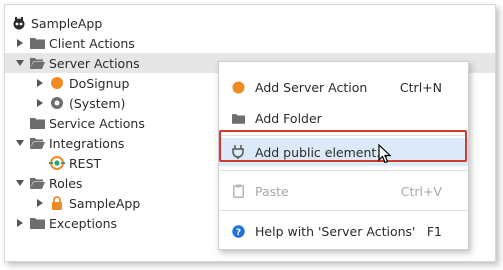 This screenshot has height=270, width=503. What do you see at coordinates (311, 87) in the screenshot?
I see `menu-item-label: Add Server Action` at bounding box center [311, 87].